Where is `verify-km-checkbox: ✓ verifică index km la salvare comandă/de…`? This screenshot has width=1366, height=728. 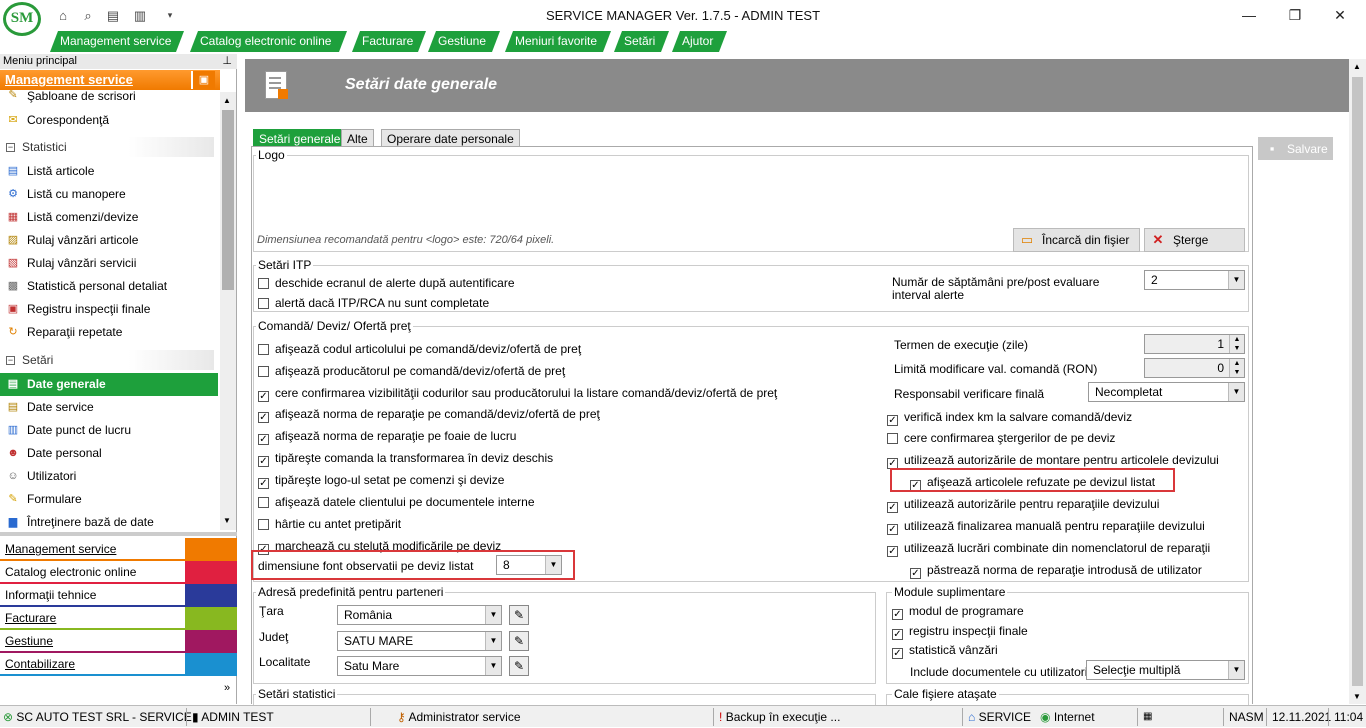 verify-km-checkbox: ✓ verifică index km la salvare comandă/de… is located at coordinates (1009, 418).